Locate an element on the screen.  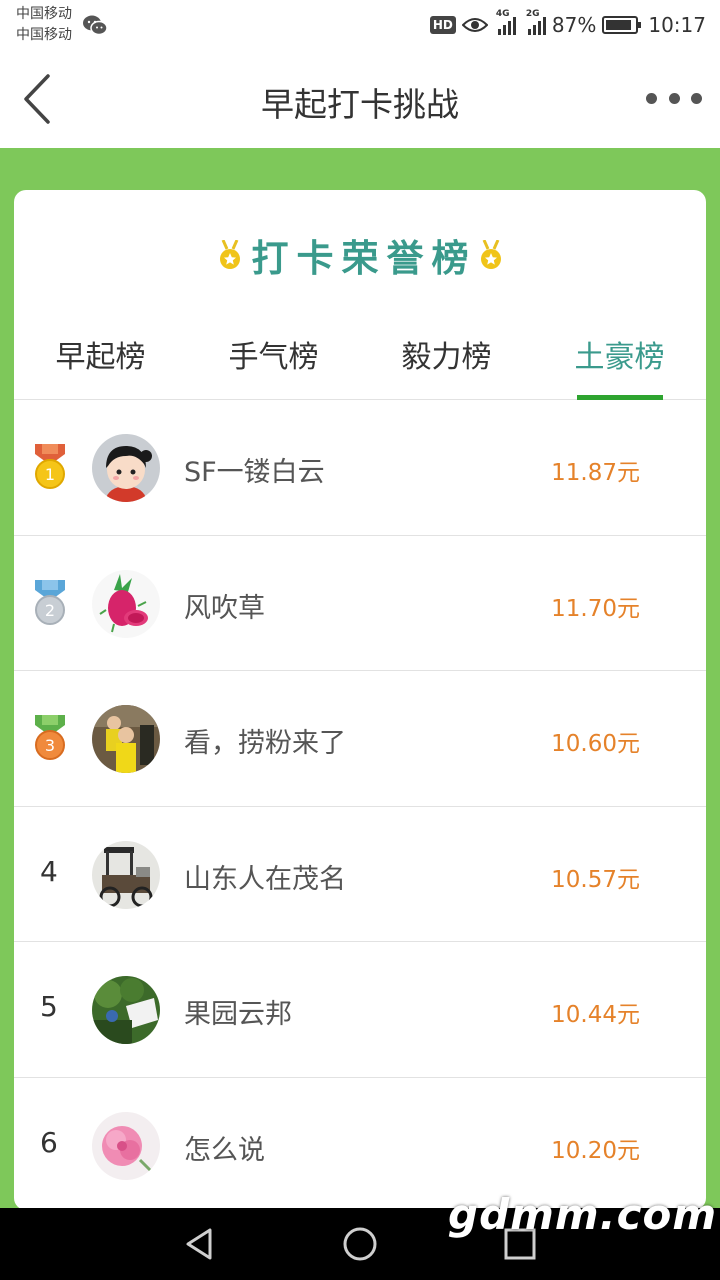
tab-early-rise: 早起榜 is located at coordinates (100, 359).